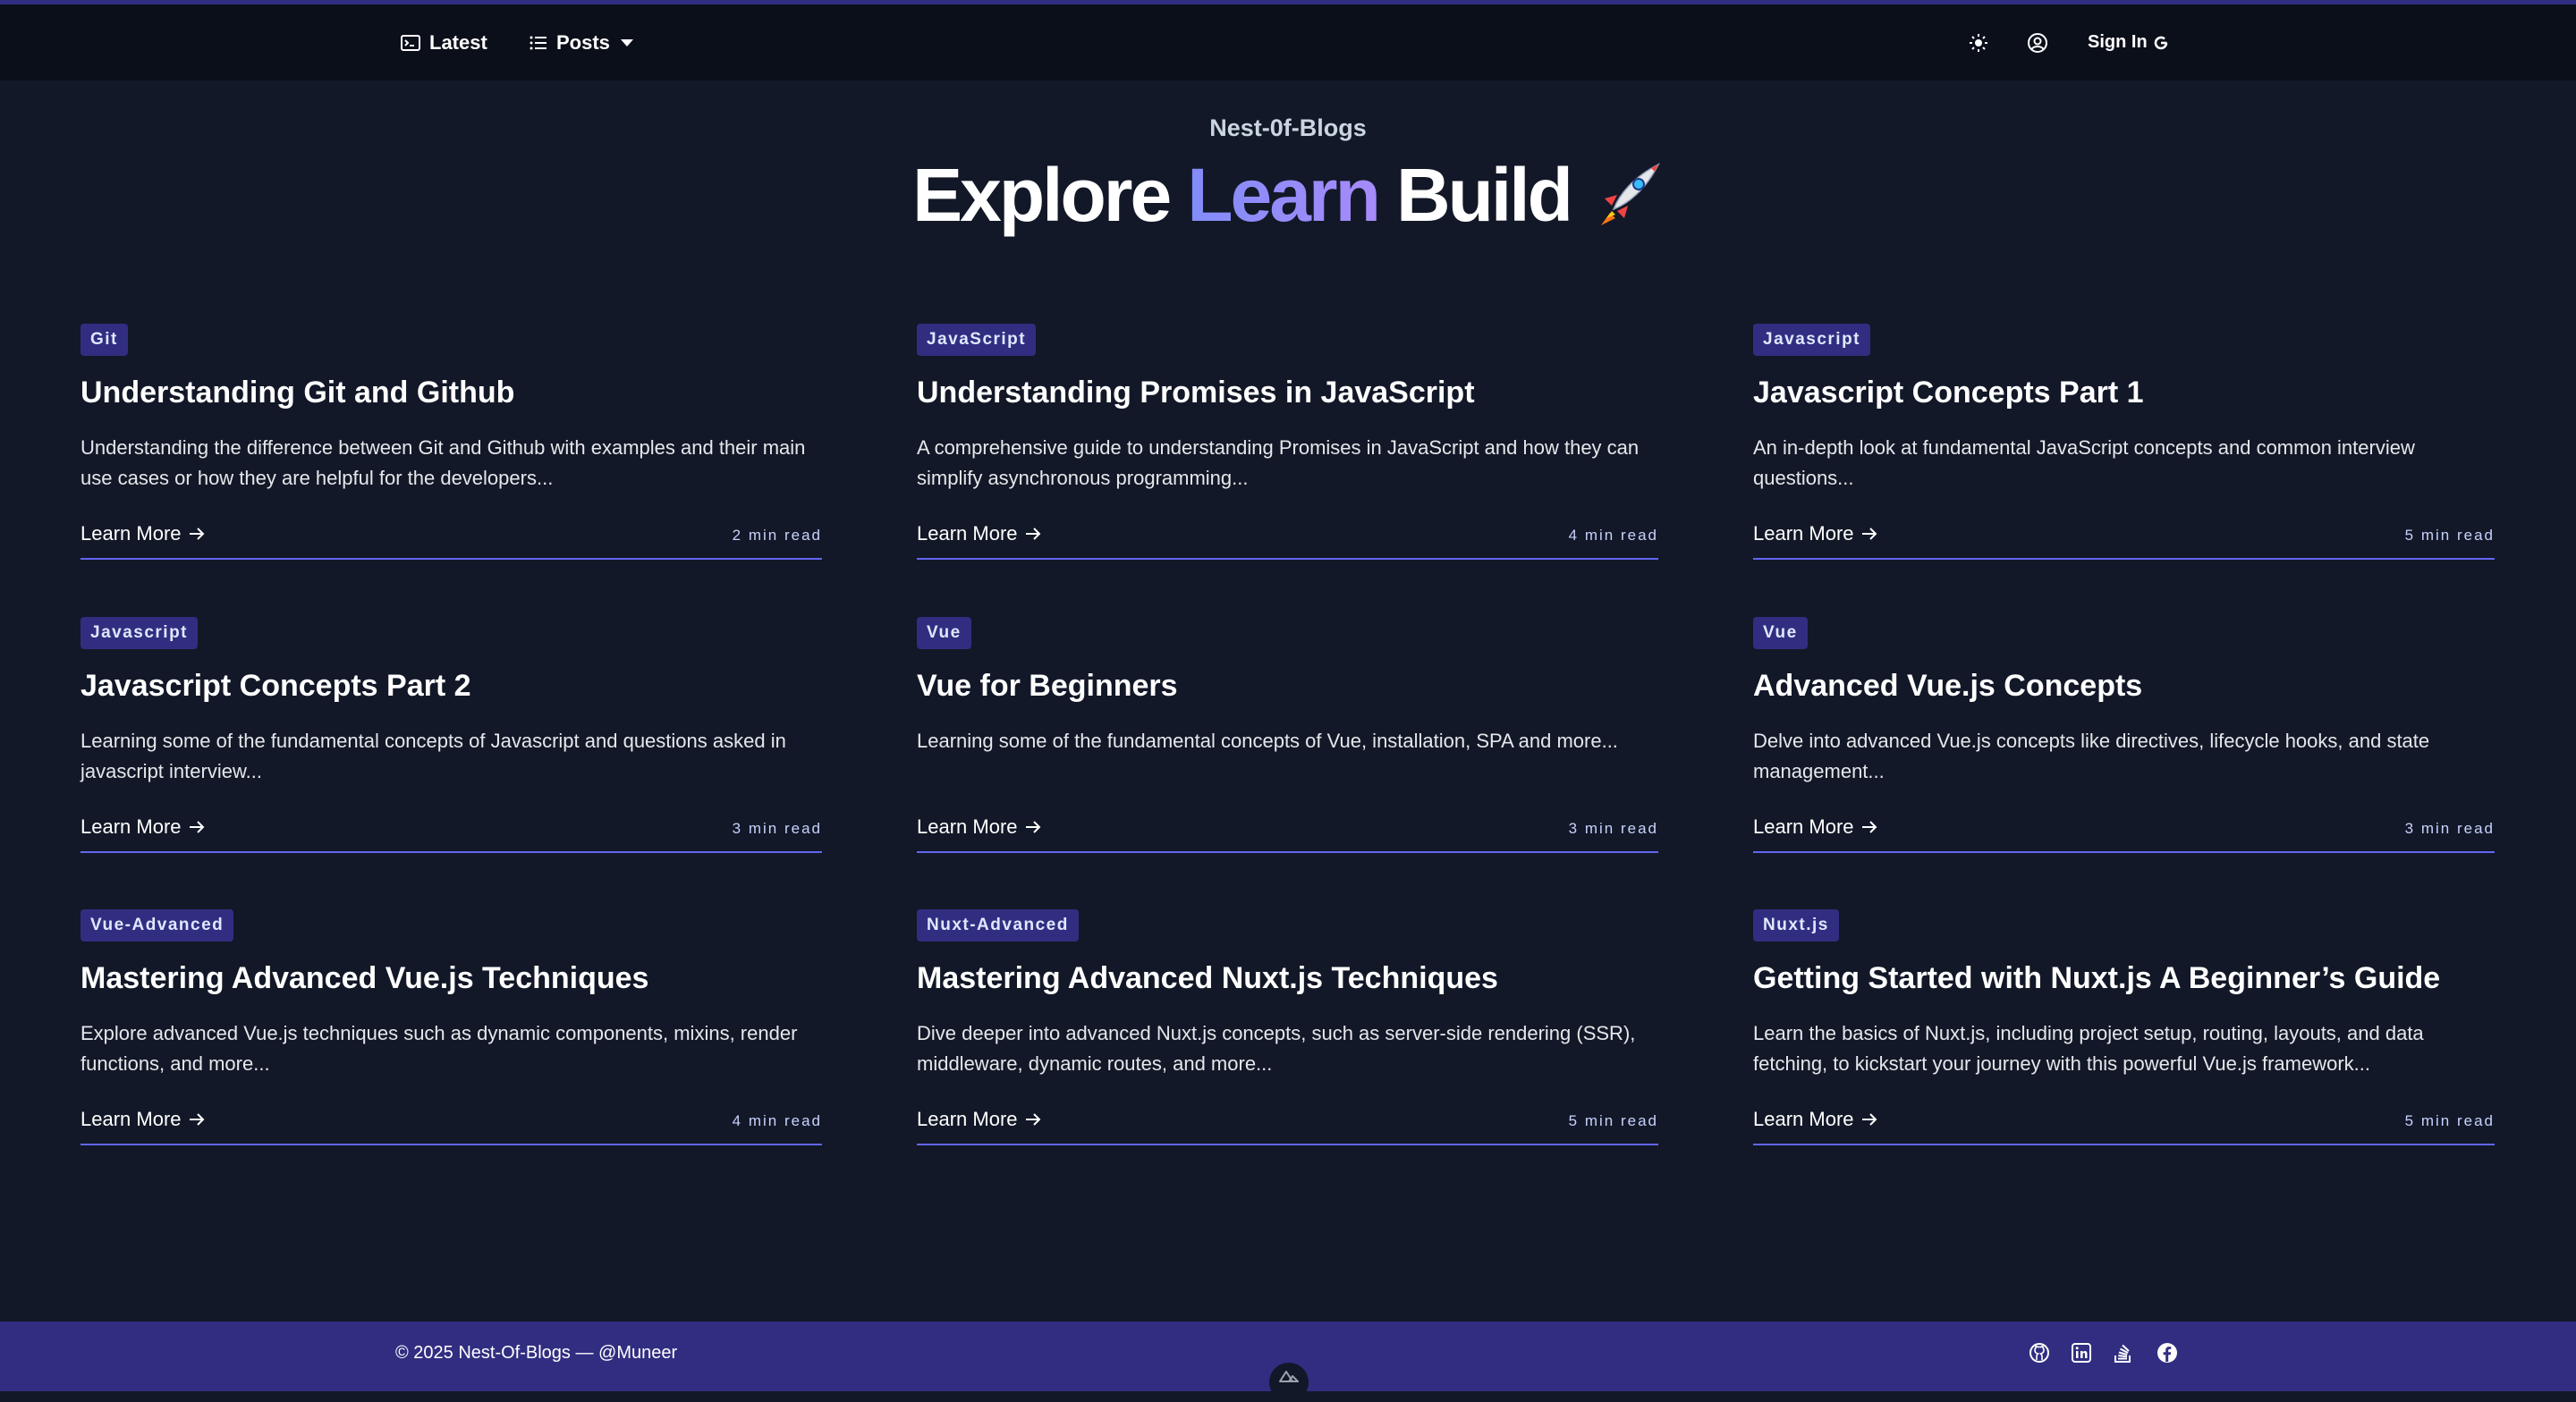  I want to click on post-title: Understanding Promises in JavaScript, so click(1196, 393).